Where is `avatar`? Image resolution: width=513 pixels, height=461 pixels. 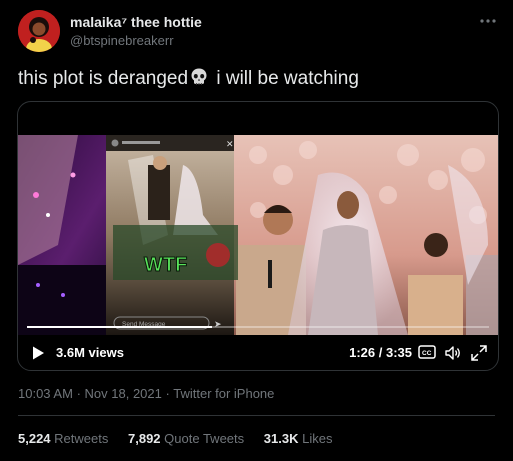
avatar is located at coordinates (39, 31).